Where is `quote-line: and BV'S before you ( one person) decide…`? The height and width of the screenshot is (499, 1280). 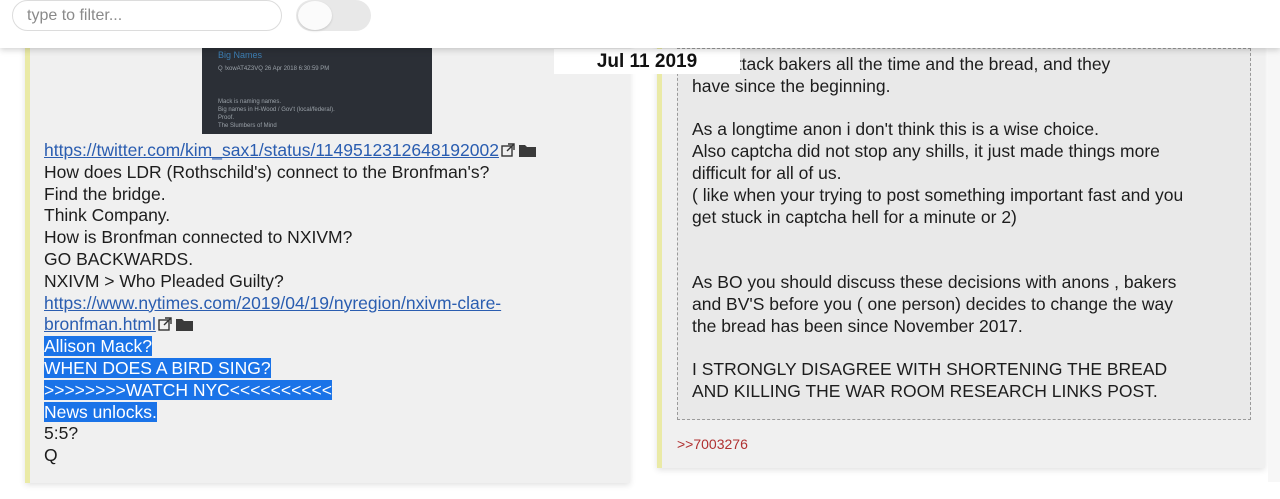 quote-line: and BV'S before you ( one person) decide… is located at coordinates (933, 303).